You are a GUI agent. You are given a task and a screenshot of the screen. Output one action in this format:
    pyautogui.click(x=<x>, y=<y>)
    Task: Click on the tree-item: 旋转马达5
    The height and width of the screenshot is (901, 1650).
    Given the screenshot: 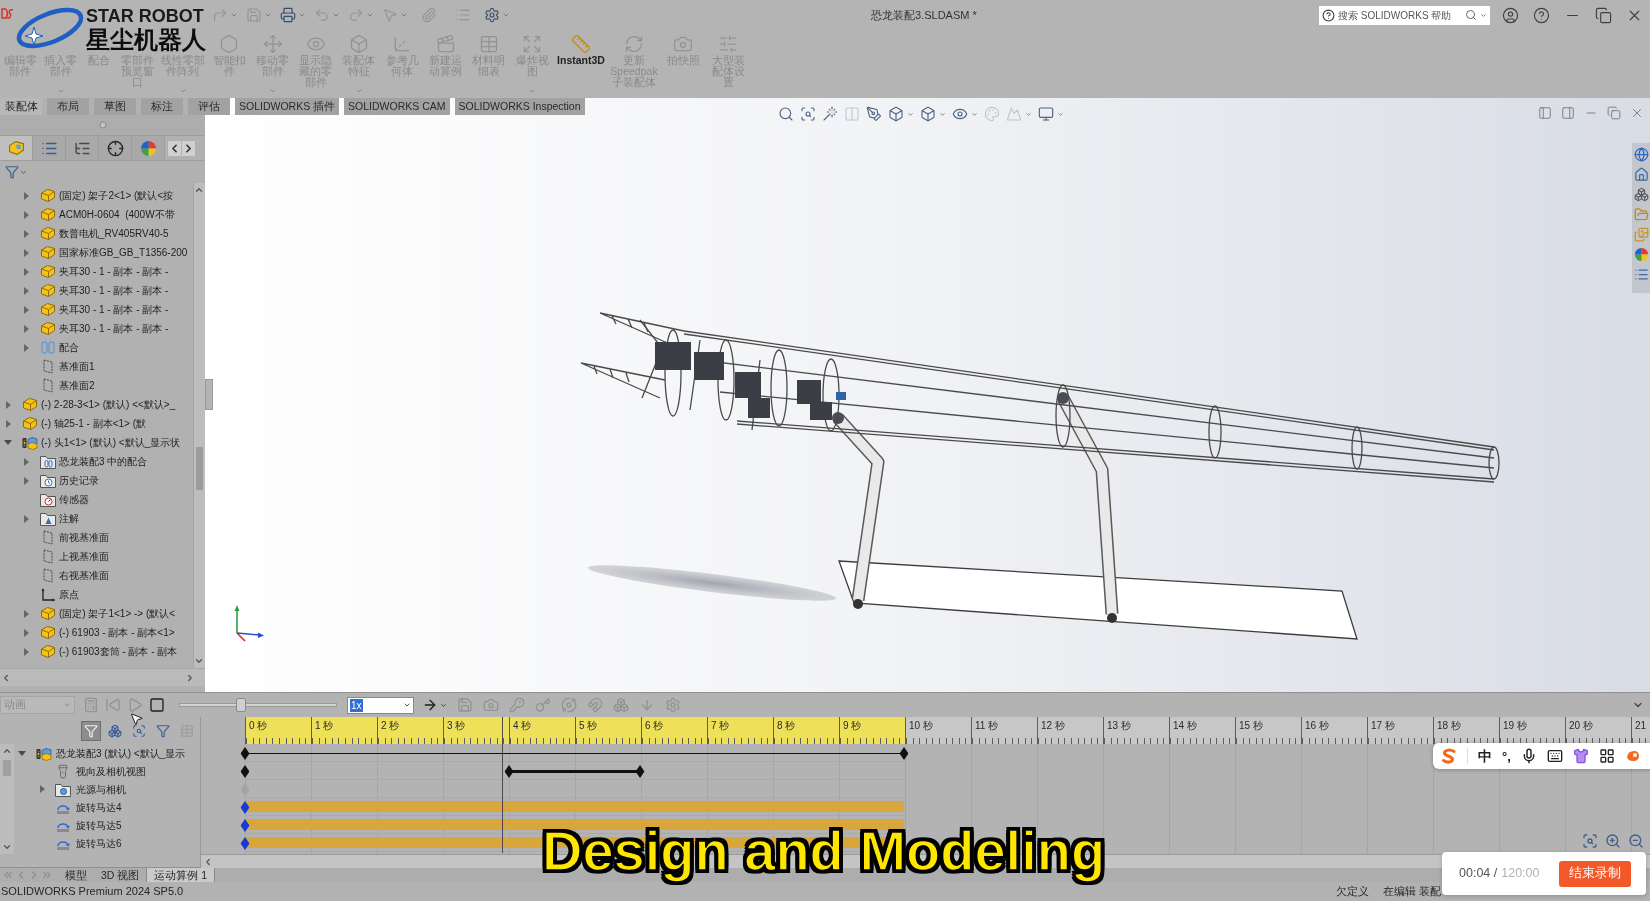 What is the action you would take?
    pyautogui.click(x=107, y=825)
    